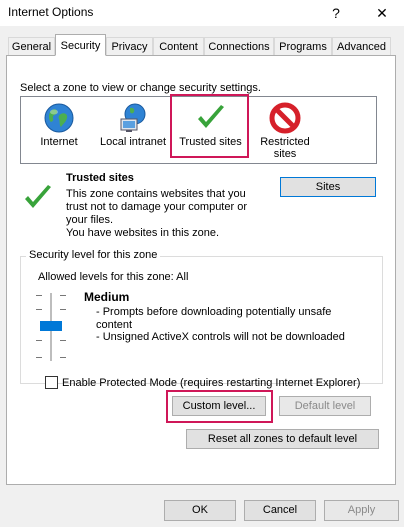 This screenshot has width=404, height=527. What do you see at coordinates (200, 510) in the screenshot?
I see `ok-button: OK` at bounding box center [200, 510].